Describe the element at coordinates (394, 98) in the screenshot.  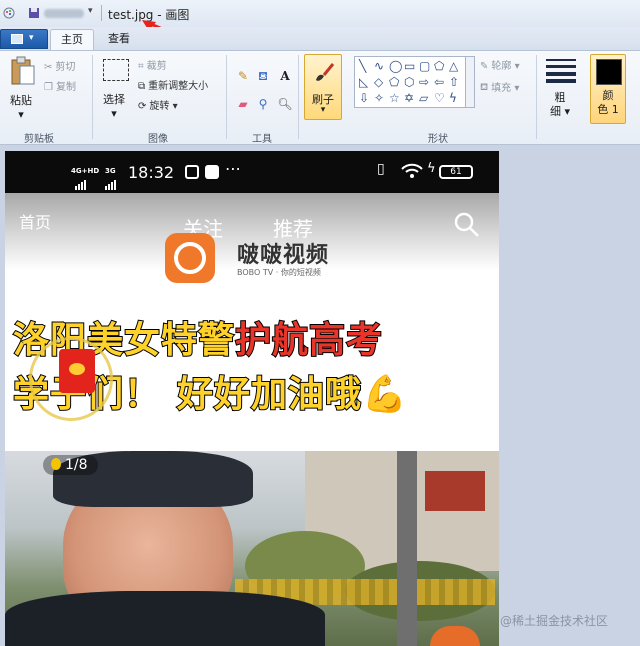
I see `star5-shape-icon: ☆` at that location.